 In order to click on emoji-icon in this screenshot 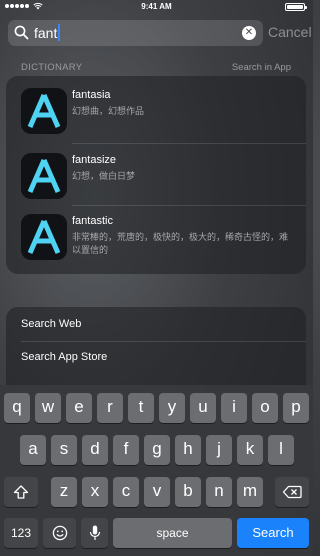, I will do `click(59, 533)`.